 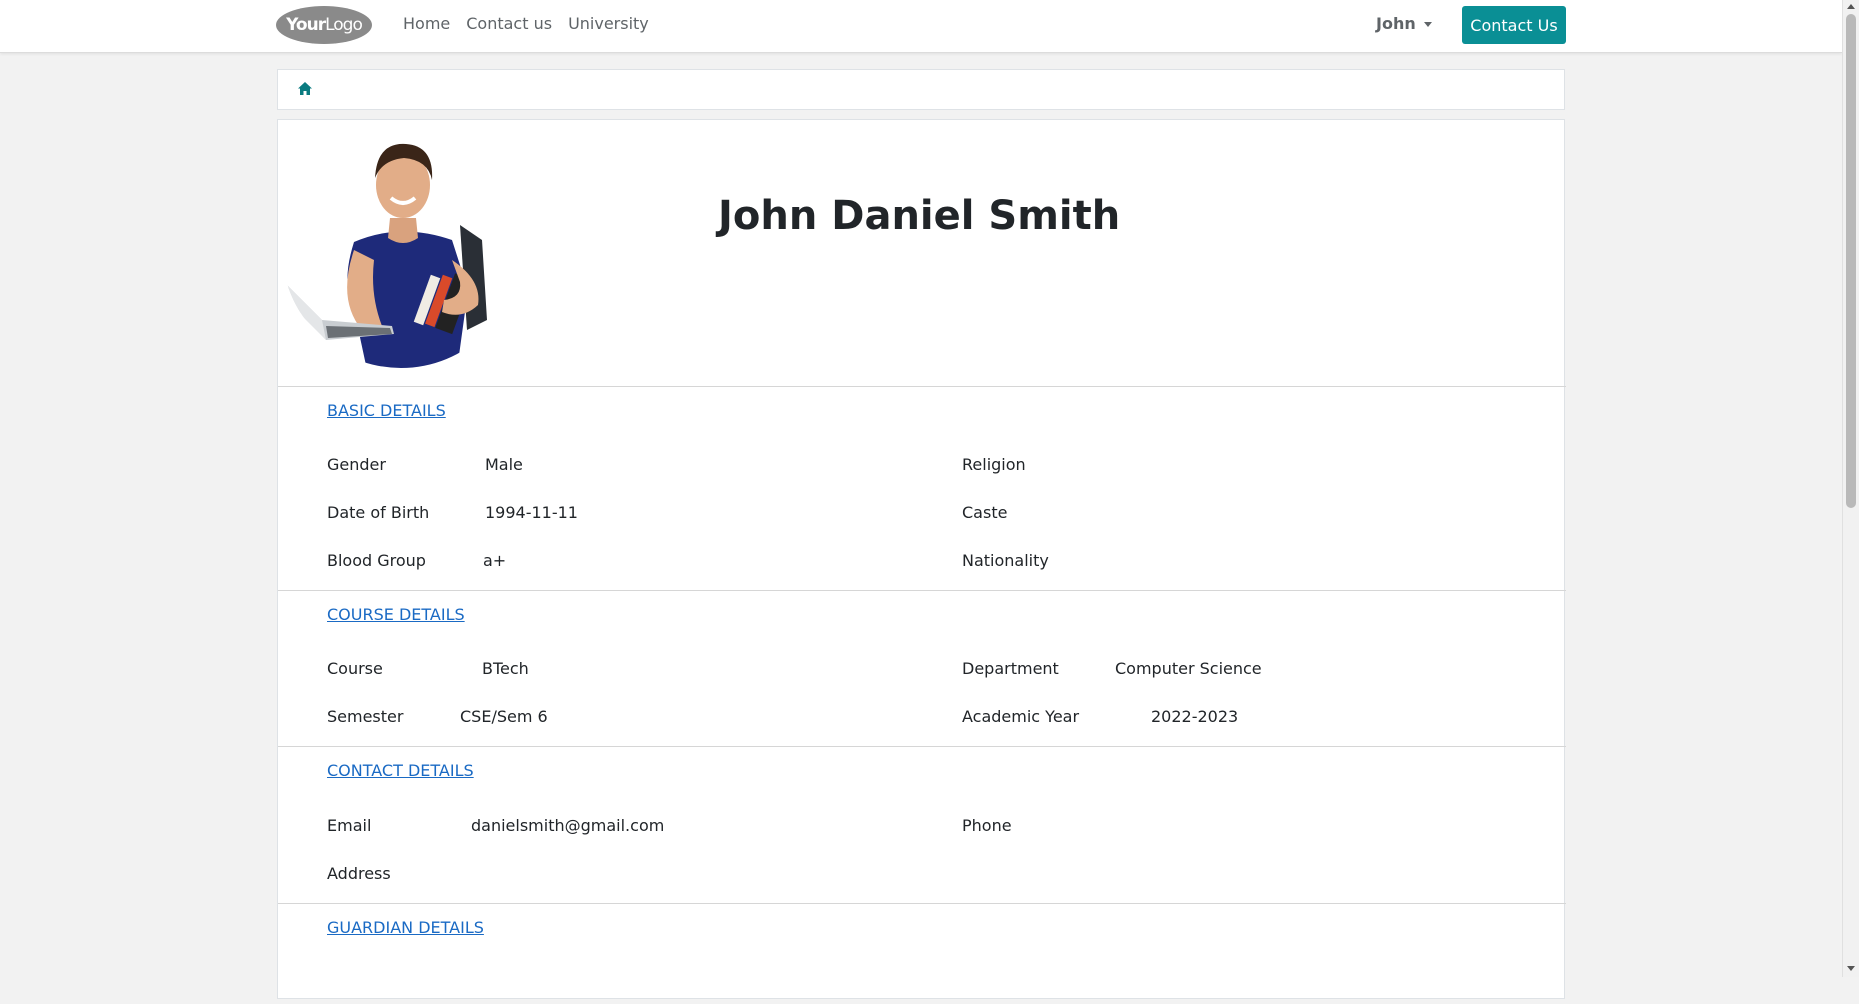 I want to click on user-dropdown: John, so click(x=1404, y=23).